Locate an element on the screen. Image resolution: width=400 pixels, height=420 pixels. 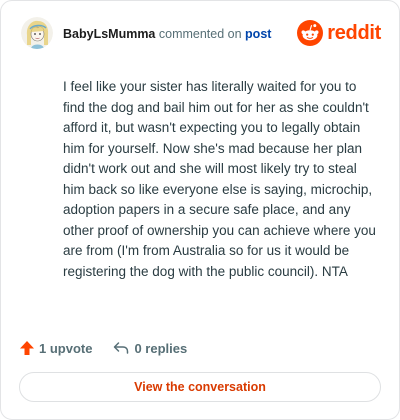
view-conversation-button: View the conversation is located at coordinates (200, 387).